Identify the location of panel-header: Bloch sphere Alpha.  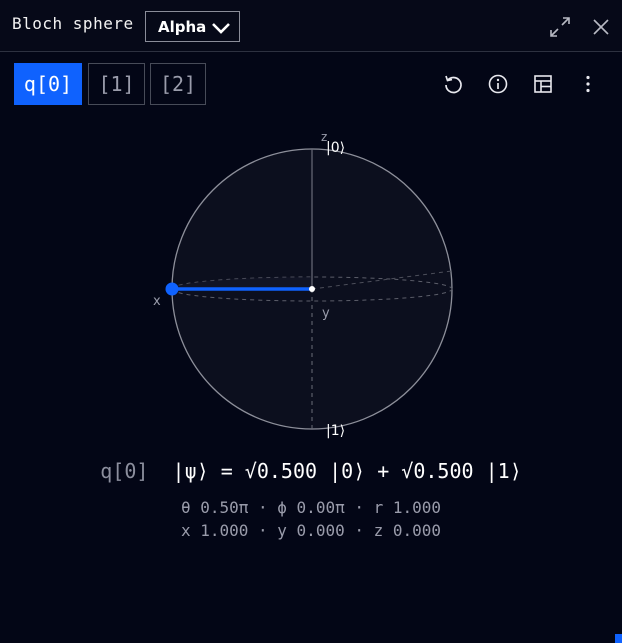
(311, 26).